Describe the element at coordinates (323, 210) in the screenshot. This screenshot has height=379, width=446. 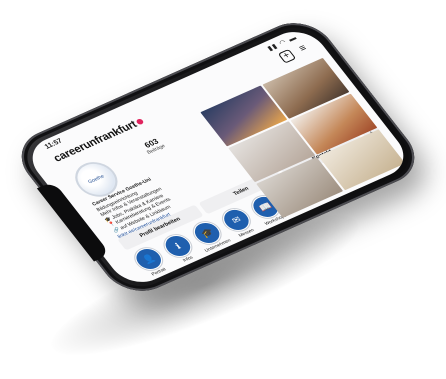
I see `search-icon: ⌕` at that location.